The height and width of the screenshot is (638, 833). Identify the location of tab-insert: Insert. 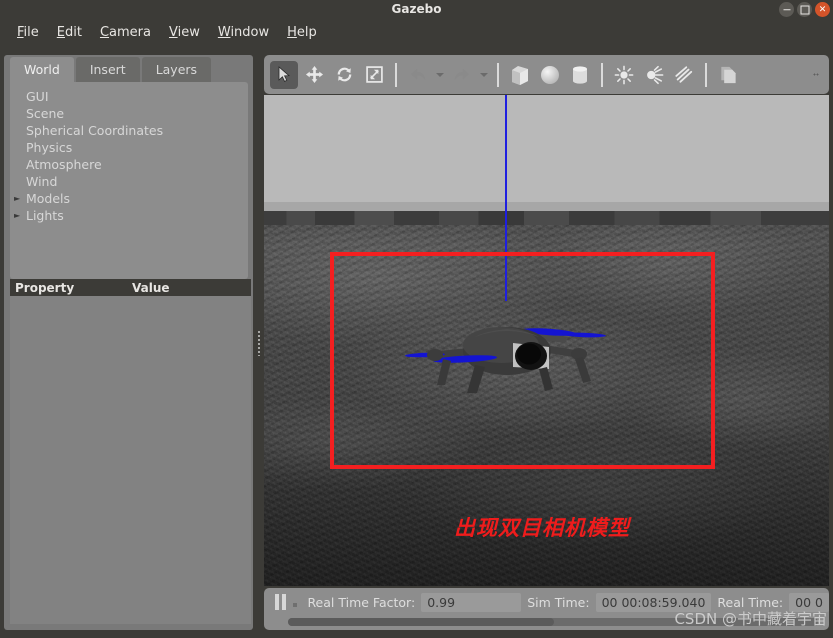
(107, 70).